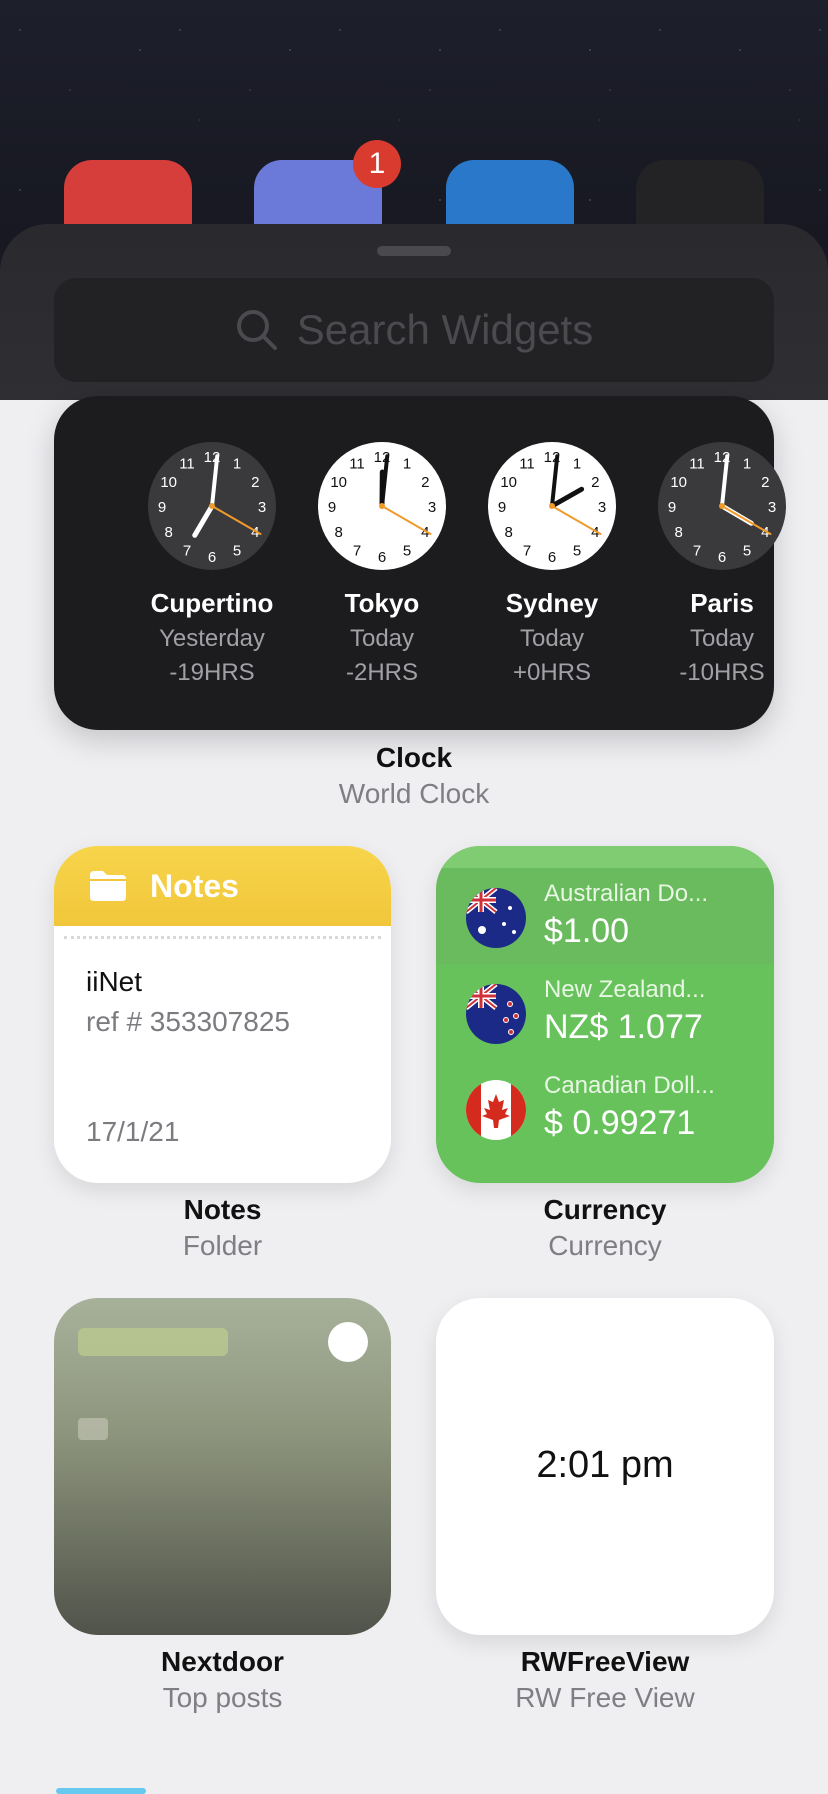 The height and width of the screenshot is (1794, 828). I want to click on widget-subtitle: Folder, so click(222, 1246).